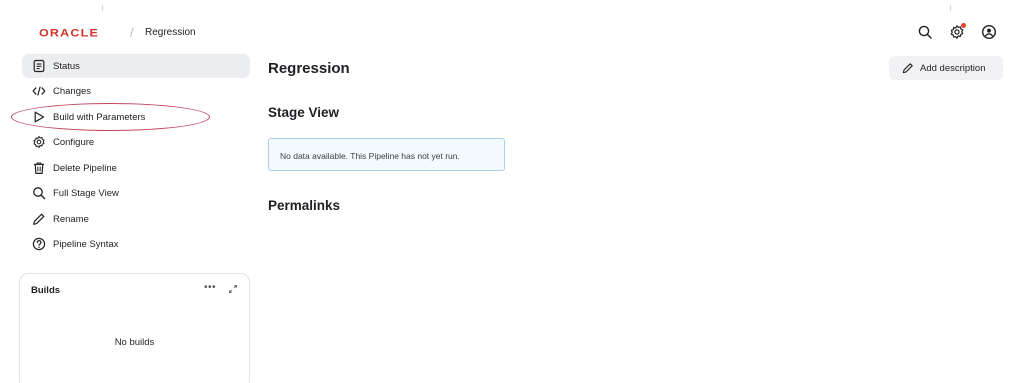 This screenshot has width=1036, height=383. I want to click on sidebar-item-label: Full Stage View, so click(86, 193).